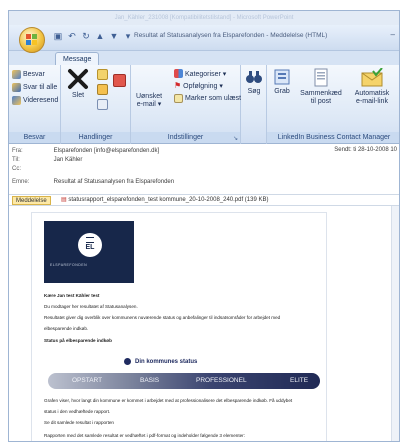  I want to click on grab-button: Grab, so click(282, 82).